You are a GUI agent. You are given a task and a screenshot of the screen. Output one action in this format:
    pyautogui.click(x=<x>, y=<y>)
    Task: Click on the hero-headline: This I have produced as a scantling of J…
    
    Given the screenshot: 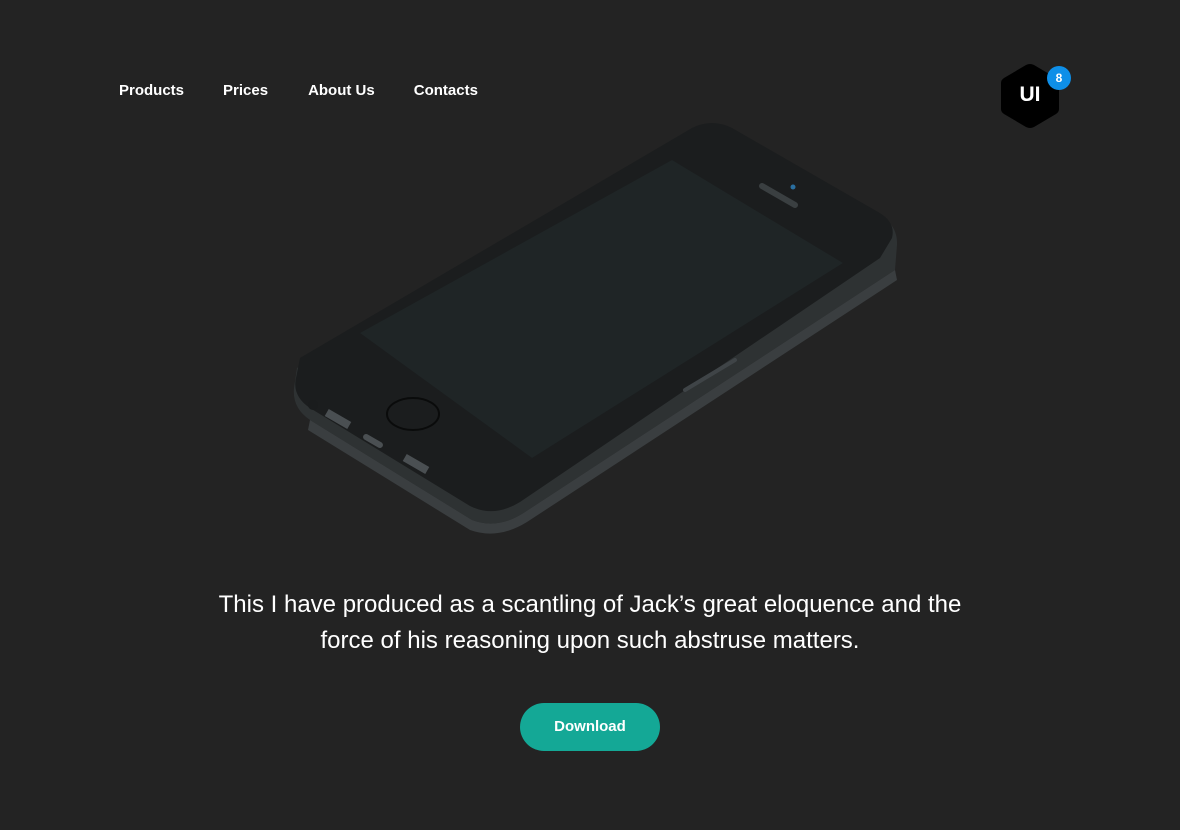 What is the action you would take?
    pyautogui.click(x=590, y=622)
    